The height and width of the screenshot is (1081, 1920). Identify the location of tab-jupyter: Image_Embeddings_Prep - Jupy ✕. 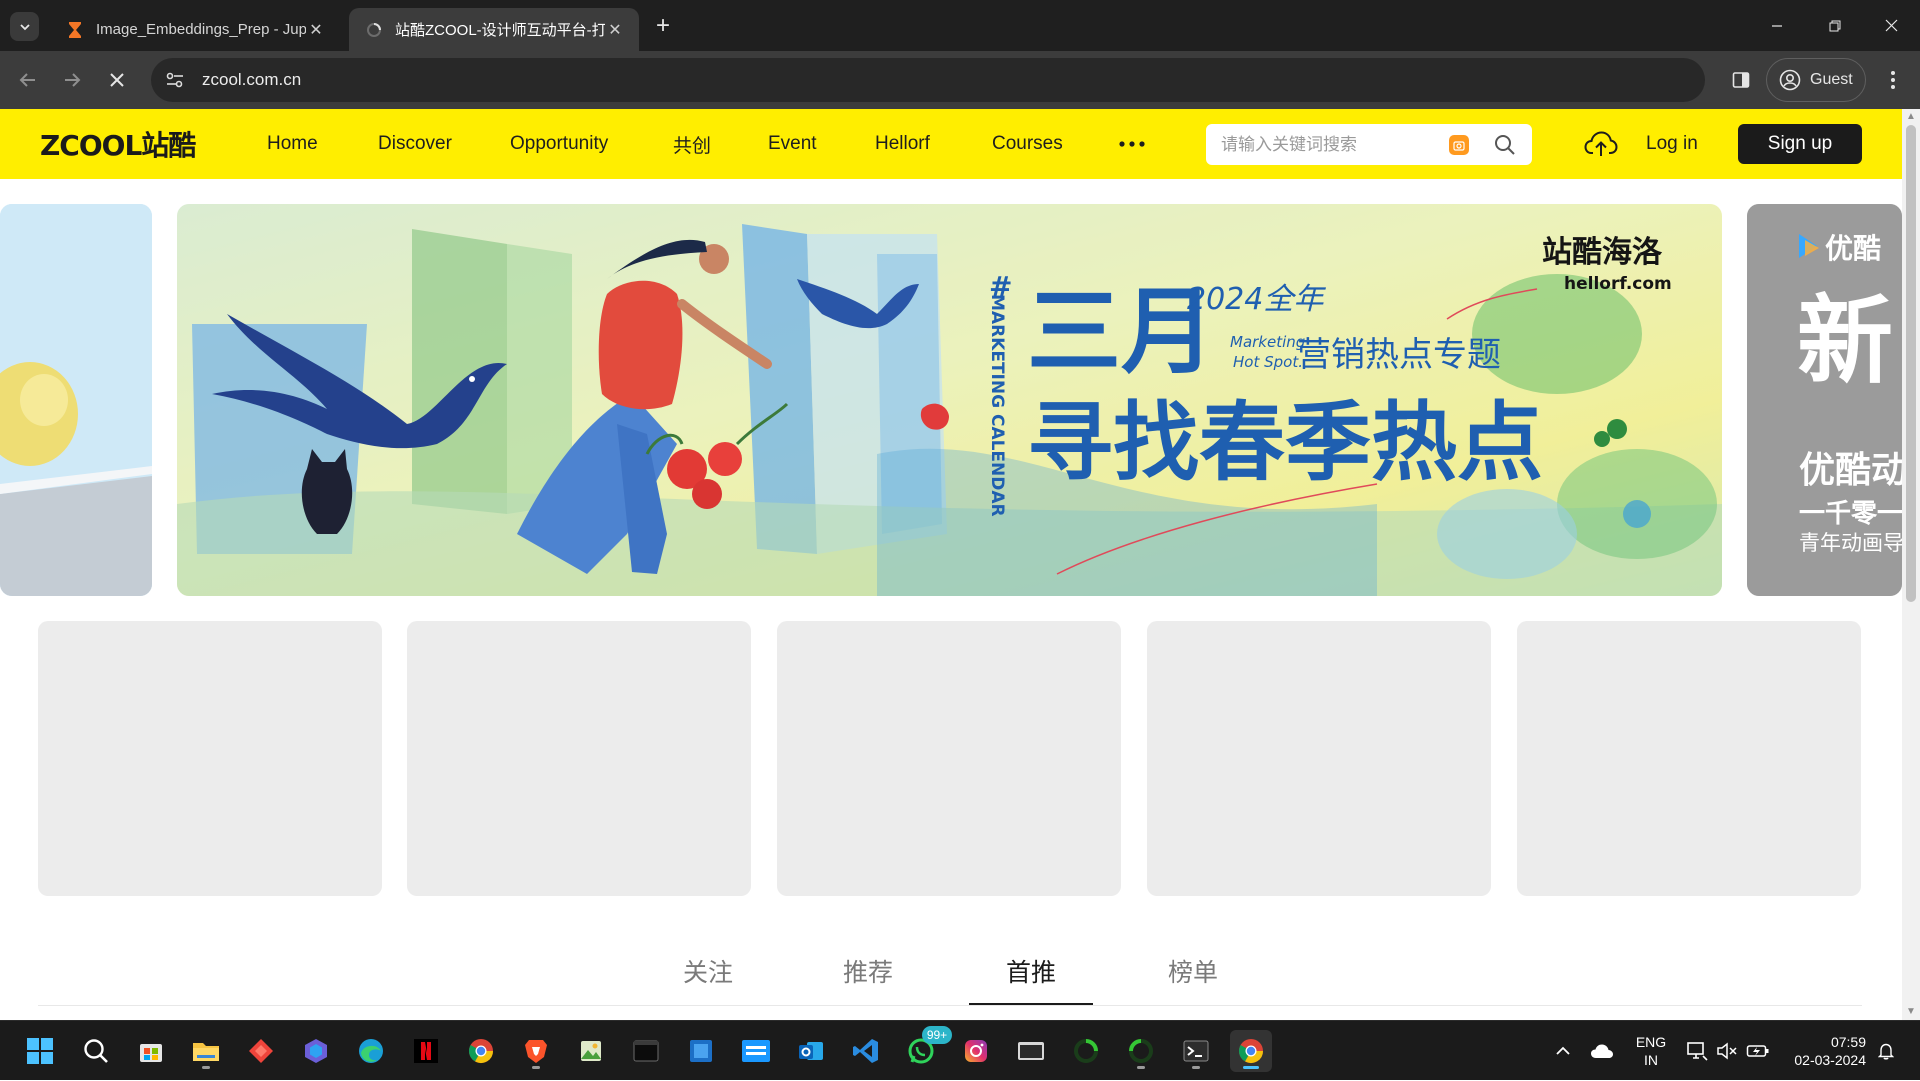
(195, 29).